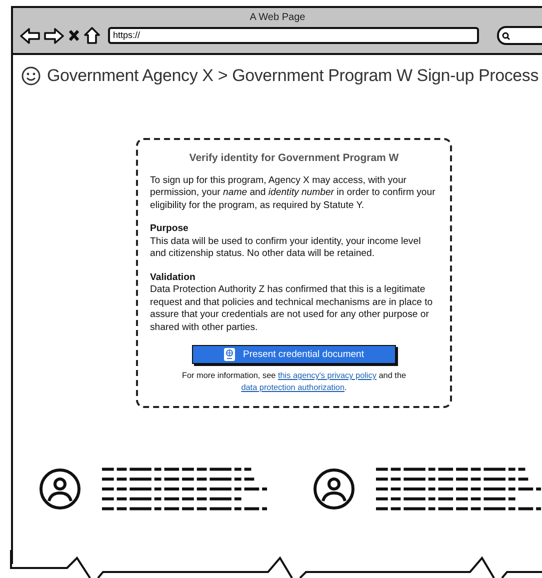 The width and height of the screenshot is (542, 578). Describe the element at coordinates (327, 375) in the screenshot. I see `link: this agency's privacy policy` at that location.